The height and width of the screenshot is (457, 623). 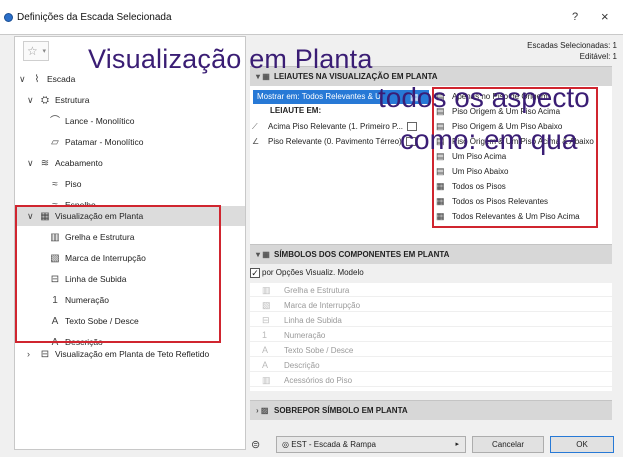 What do you see at coordinates (255, 273) in the screenshot?
I see `model-view-options-checkbox: ✓` at bounding box center [255, 273].